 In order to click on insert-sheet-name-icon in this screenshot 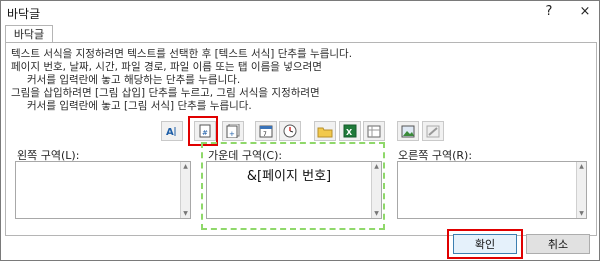, I will do `click(374, 131)`.